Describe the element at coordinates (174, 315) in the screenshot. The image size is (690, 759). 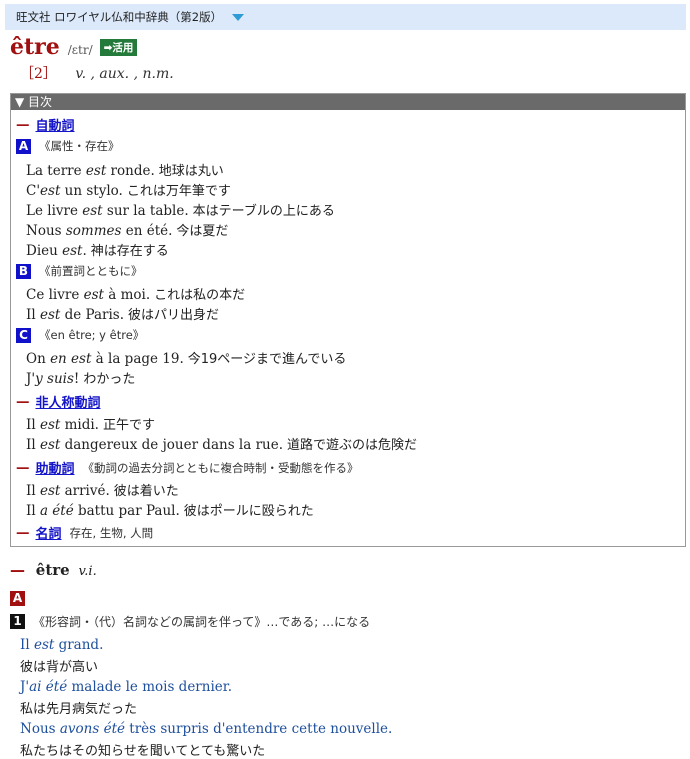
I see `example-ja-translation: 彼はパリ出身だ` at that location.